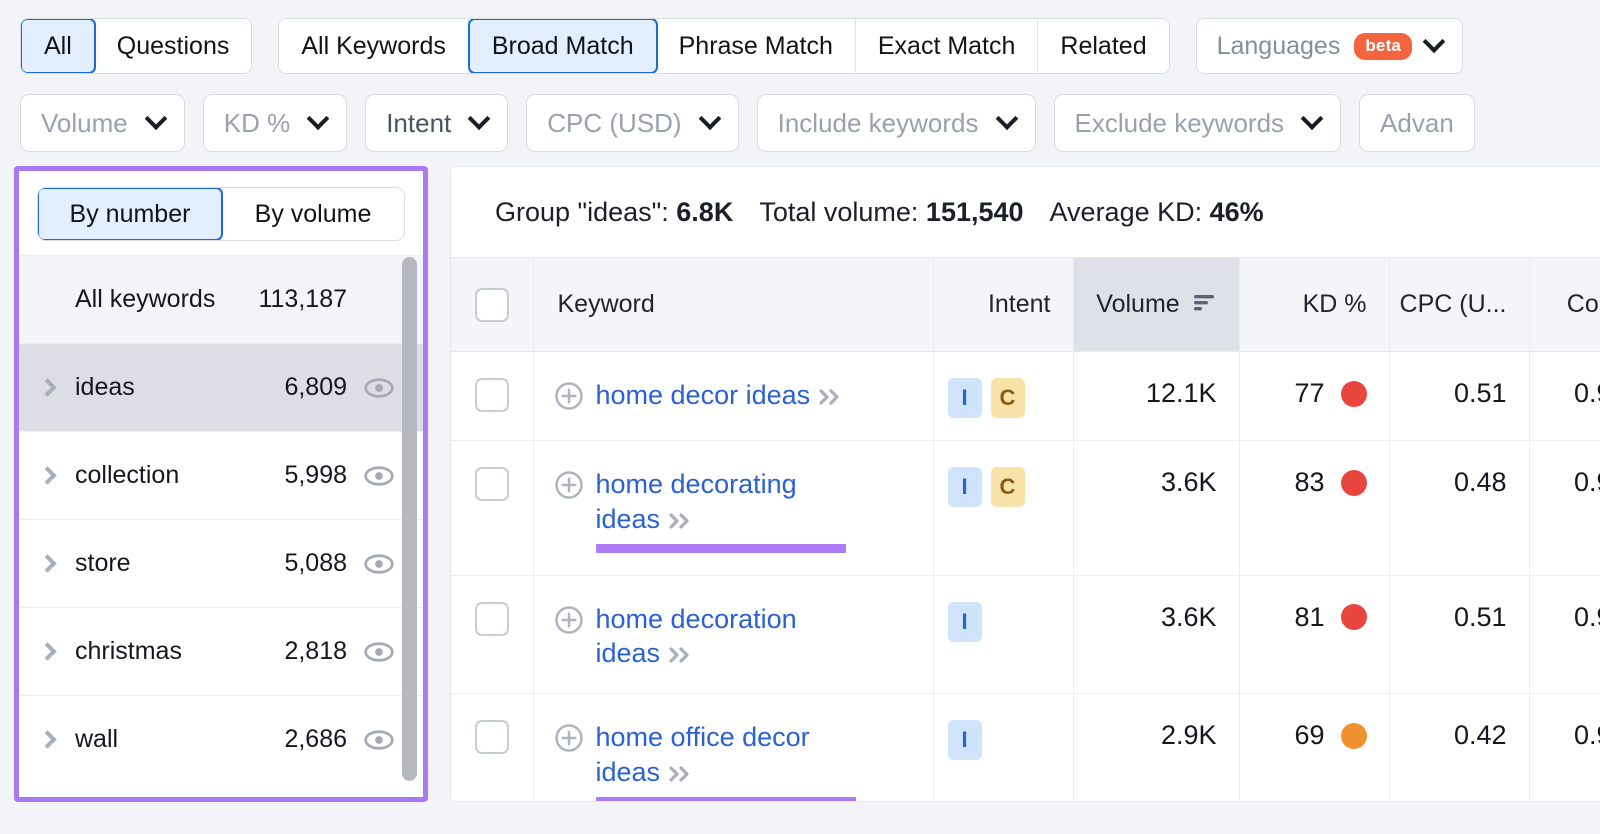 The height and width of the screenshot is (834, 1600). Describe the element at coordinates (127, 475) in the screenshot. I see `group-label: collection` at that location.